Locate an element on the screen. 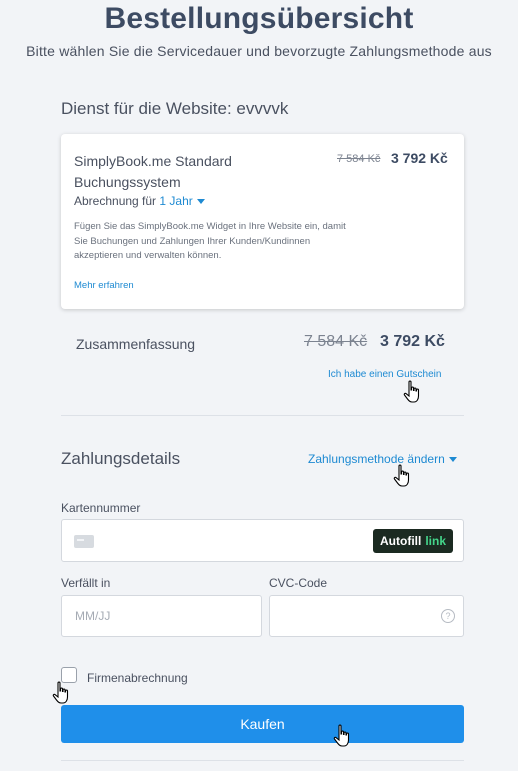  summary-old-price: 7 584 Kč is located at coordinates (336, 341).